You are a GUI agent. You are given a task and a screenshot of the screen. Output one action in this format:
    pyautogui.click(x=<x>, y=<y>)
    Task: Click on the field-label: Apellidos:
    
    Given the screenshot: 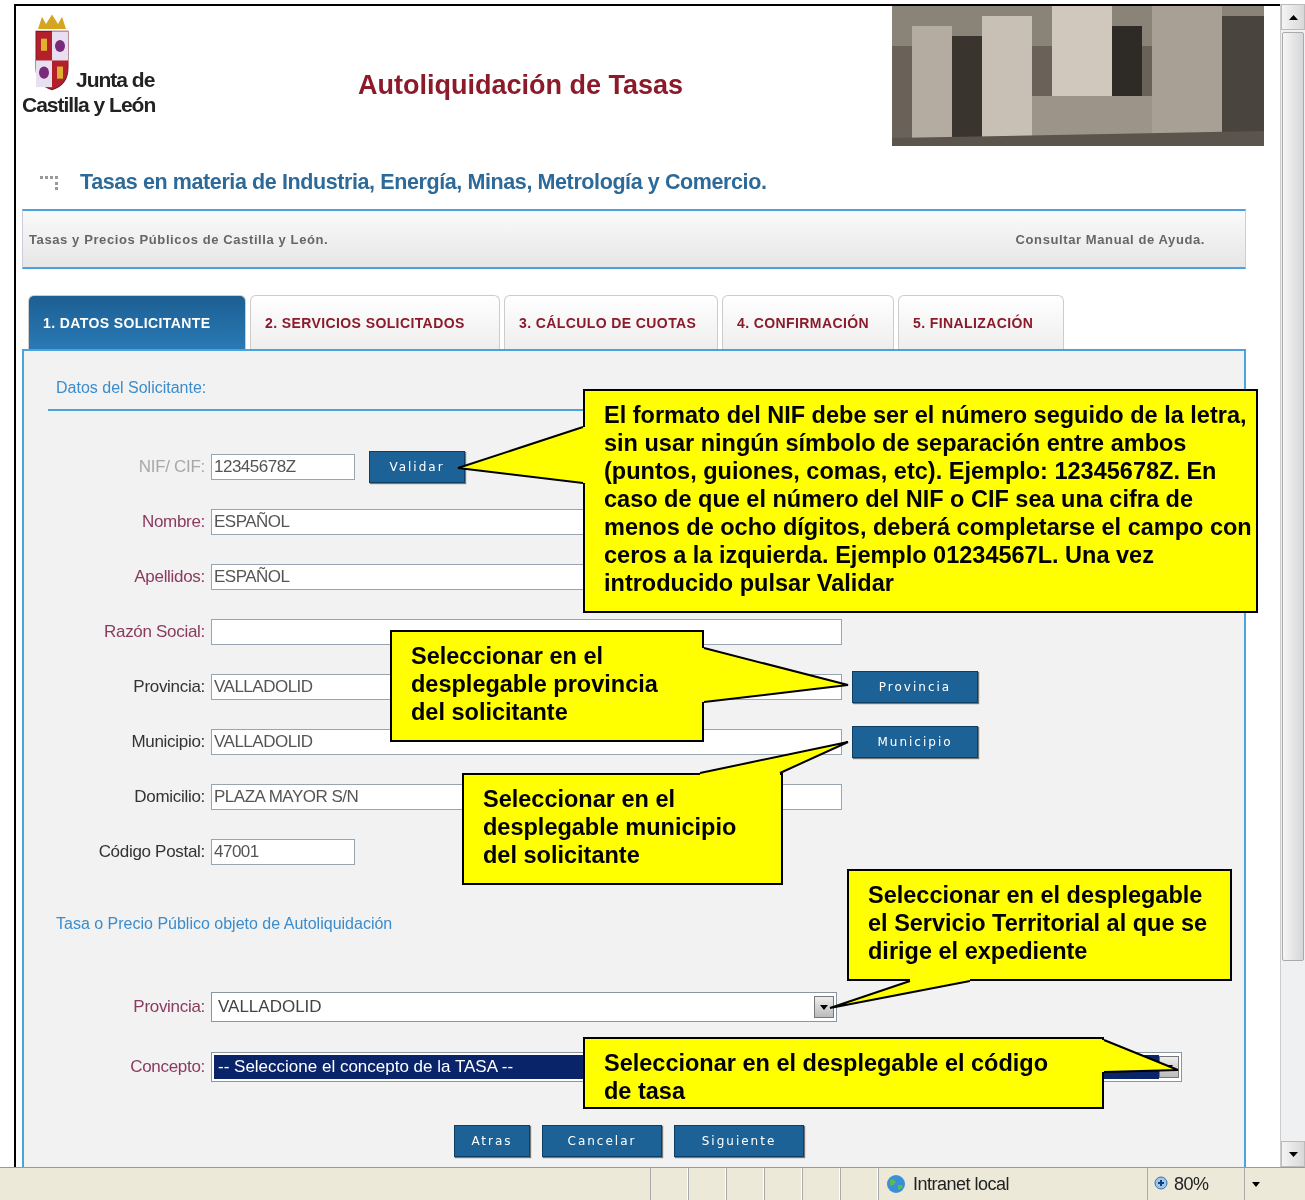 What is the action you would take?
    pyautogui.click(x=169, y=576)
    